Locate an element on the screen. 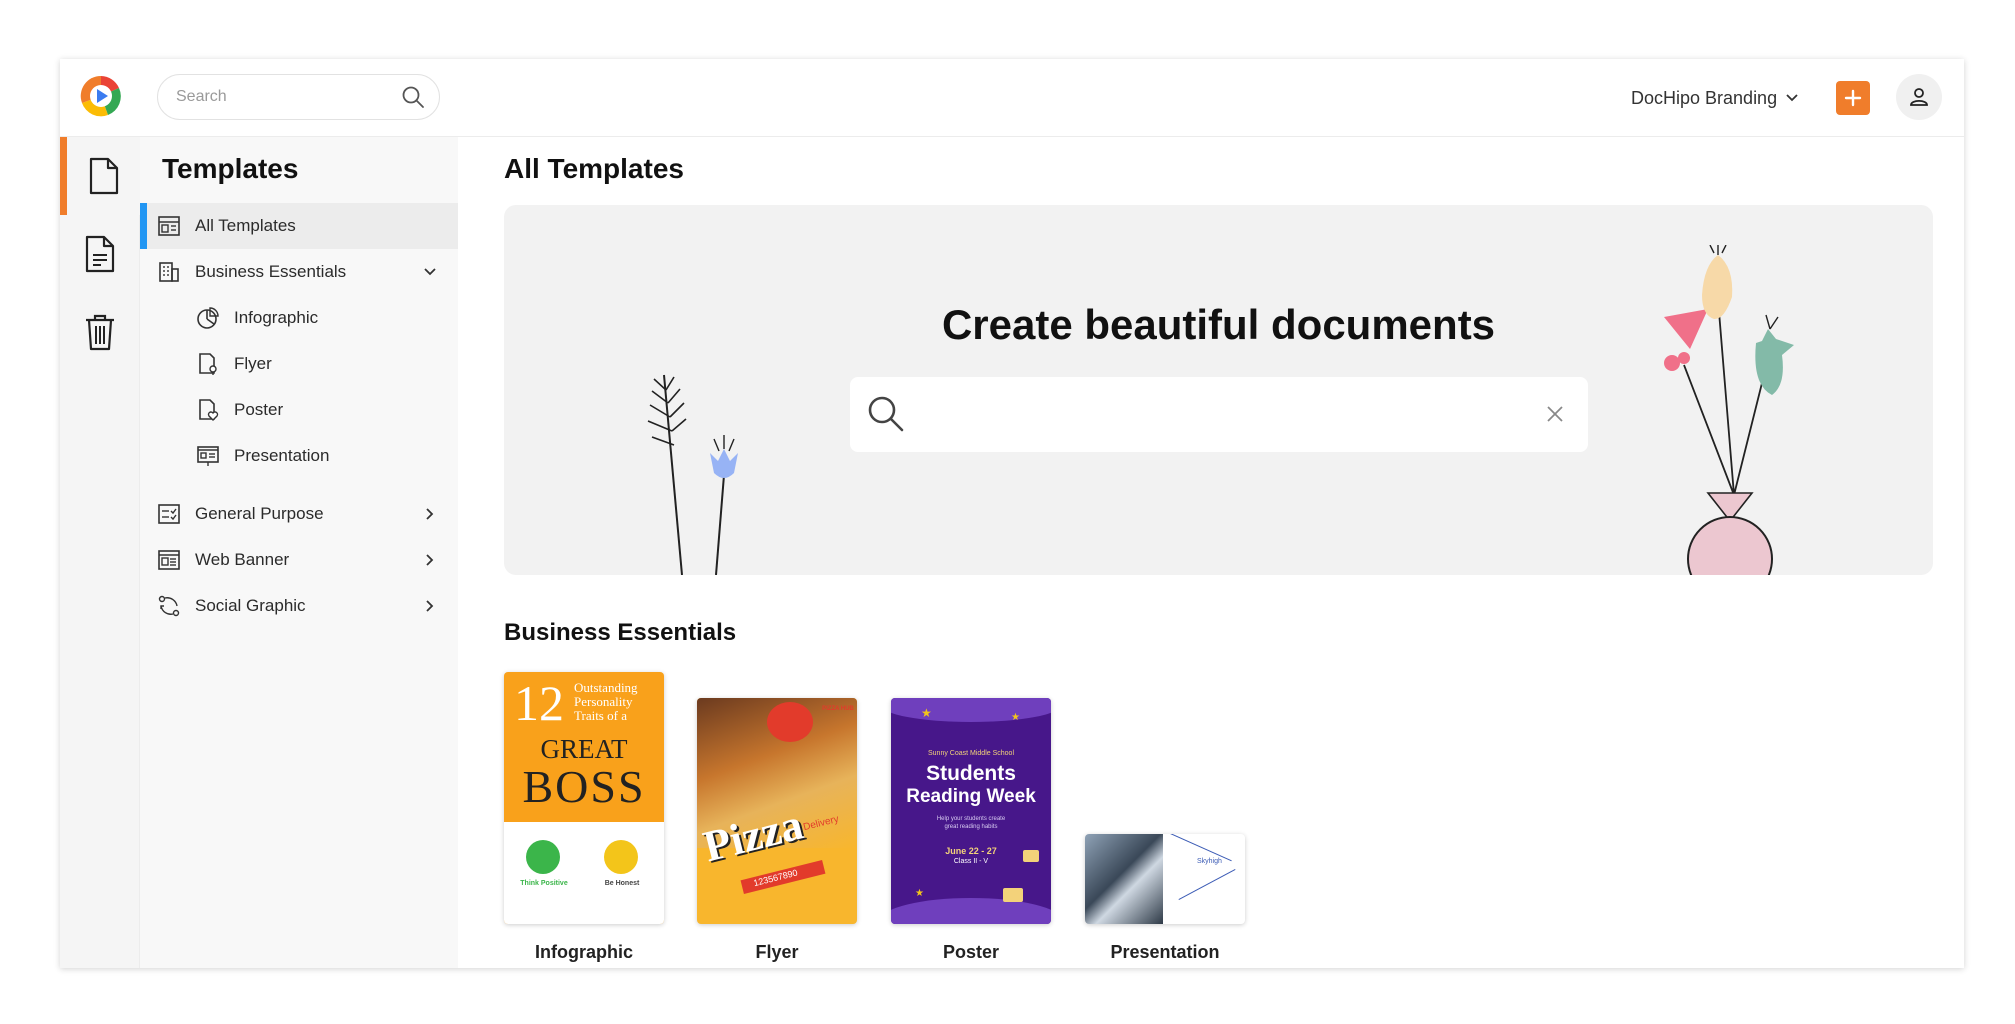  rail-templates is located at coordinates (100, 176).